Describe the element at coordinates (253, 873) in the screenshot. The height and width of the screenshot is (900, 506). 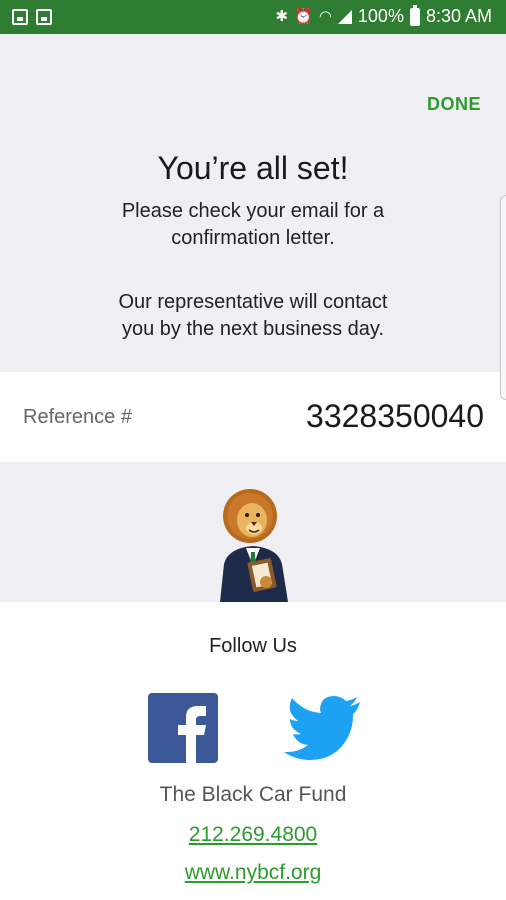
I see `website-link: www.nybcf.org` at that location.